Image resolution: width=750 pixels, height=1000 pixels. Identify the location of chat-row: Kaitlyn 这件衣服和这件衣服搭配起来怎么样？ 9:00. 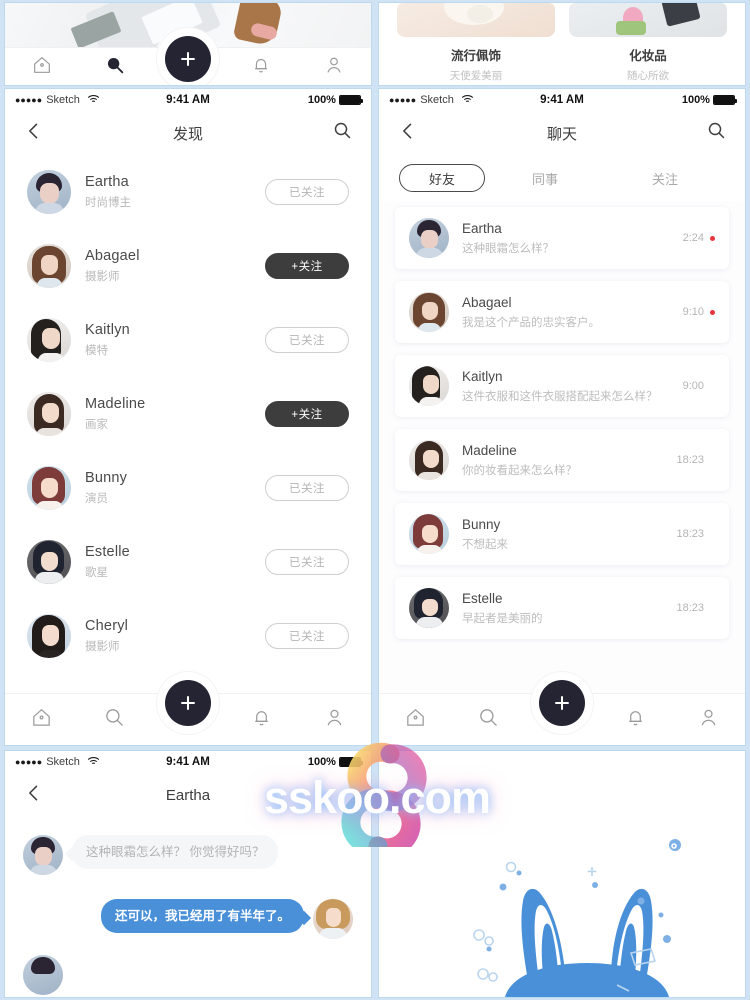
(562, 386).